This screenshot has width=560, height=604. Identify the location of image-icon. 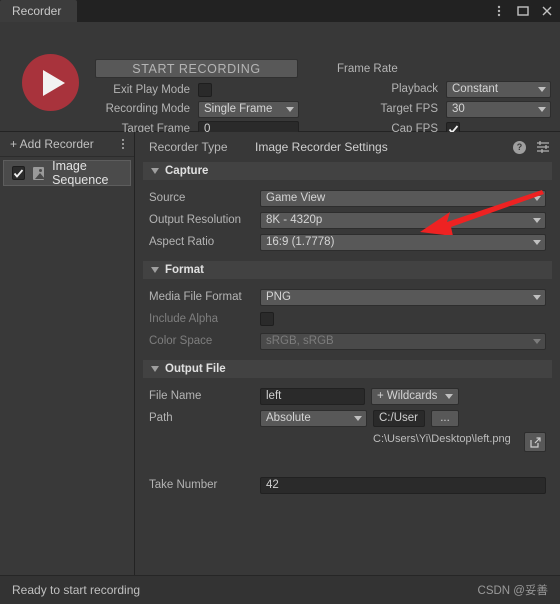
(39, 173).